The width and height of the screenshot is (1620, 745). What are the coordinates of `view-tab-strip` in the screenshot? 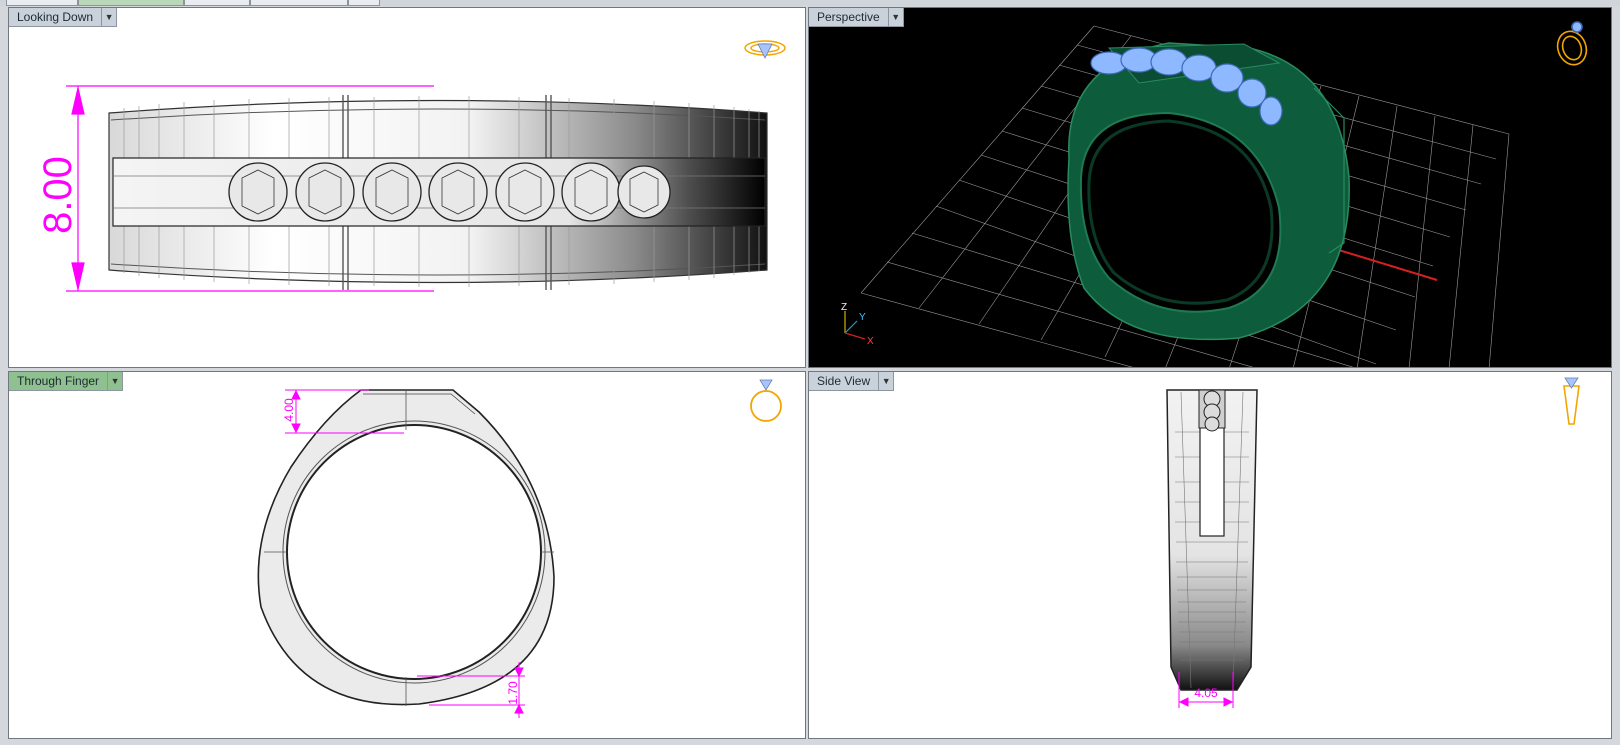 It's located at (810, 3).